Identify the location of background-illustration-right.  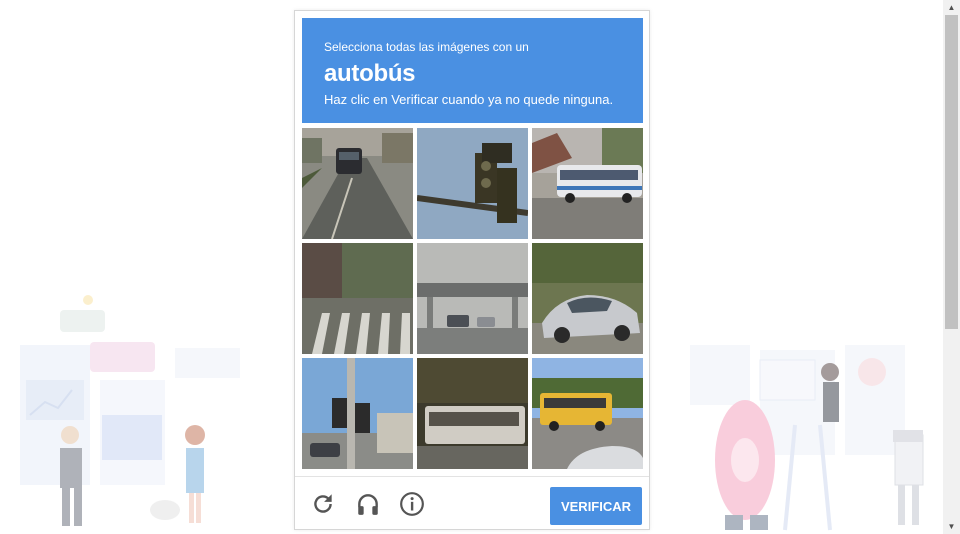
(807, 438).